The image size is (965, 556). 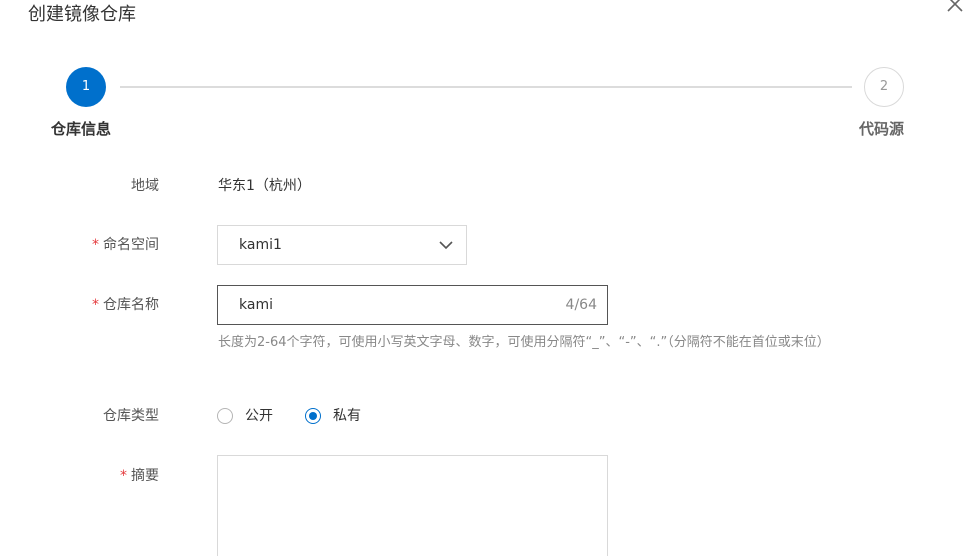 What do you see at coordinates (342, 245) in the screenshot?
I see `namespace-select: kami1` at bounding box center [342, 245].